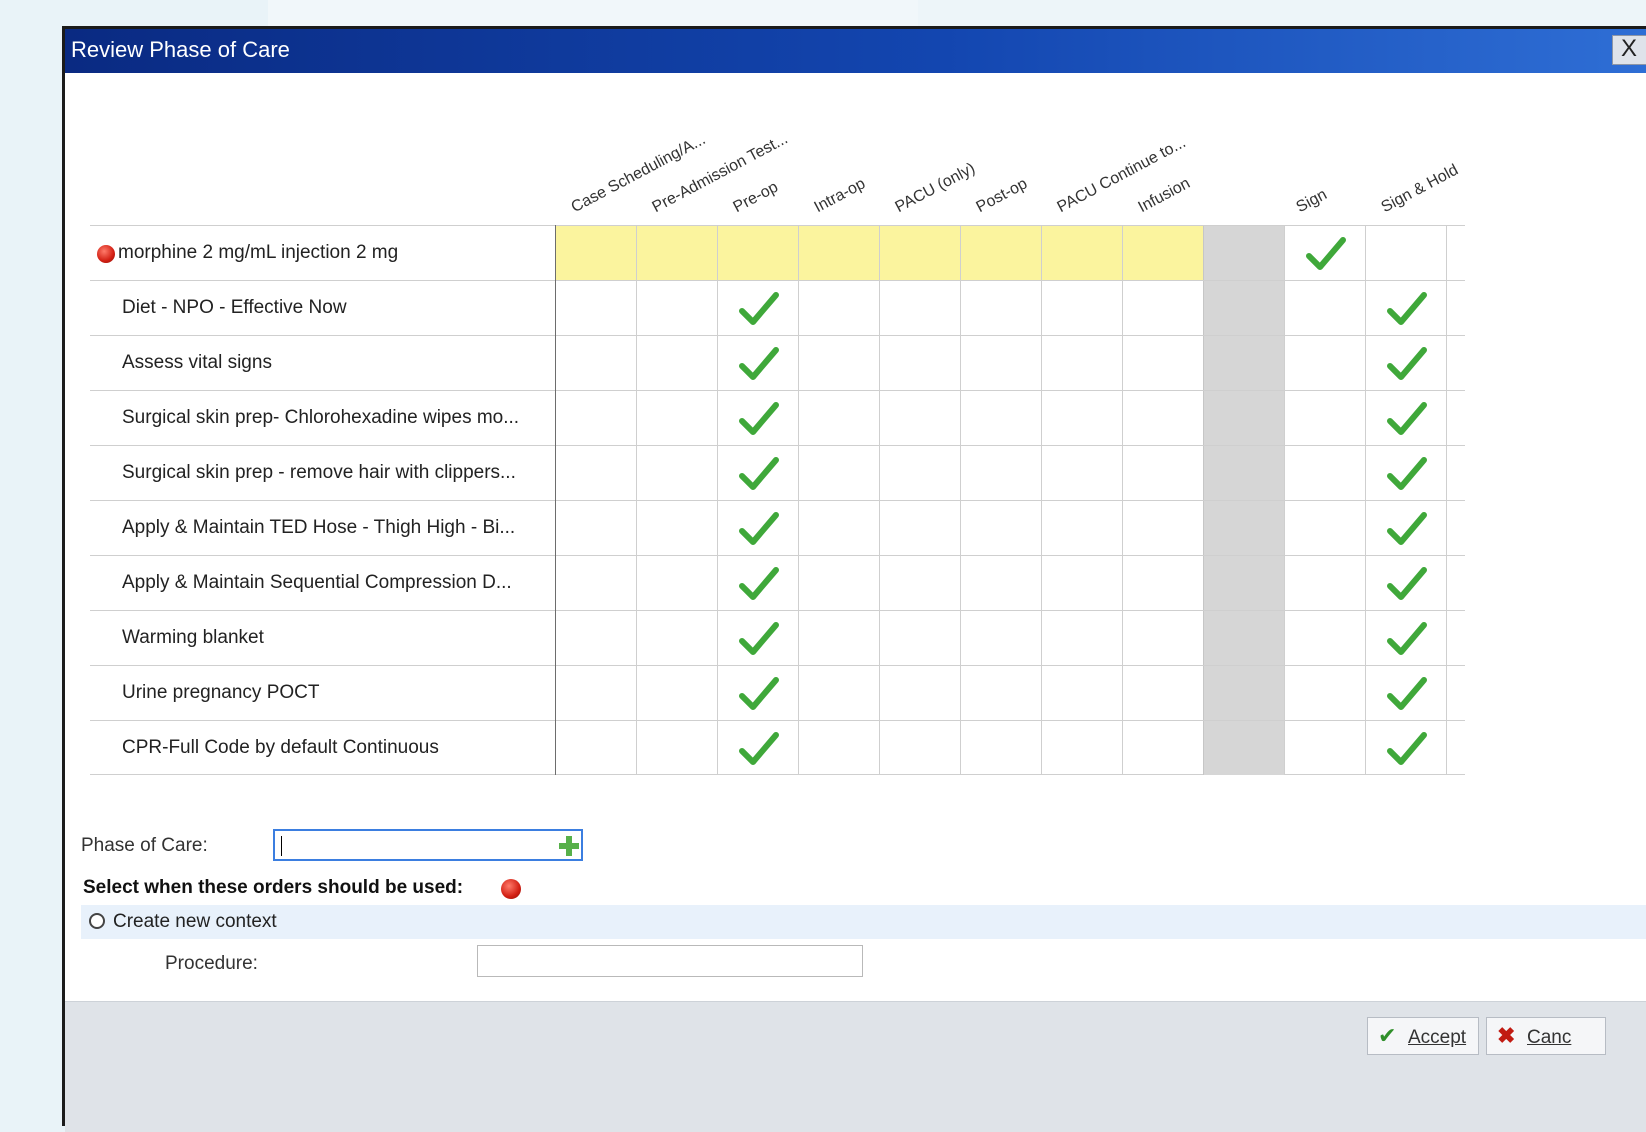 The width and height of the screenshot is (1646, 1132). Describe the element at coordinates (569, 846) in the screenshot. I see `plus-icon` at that location.